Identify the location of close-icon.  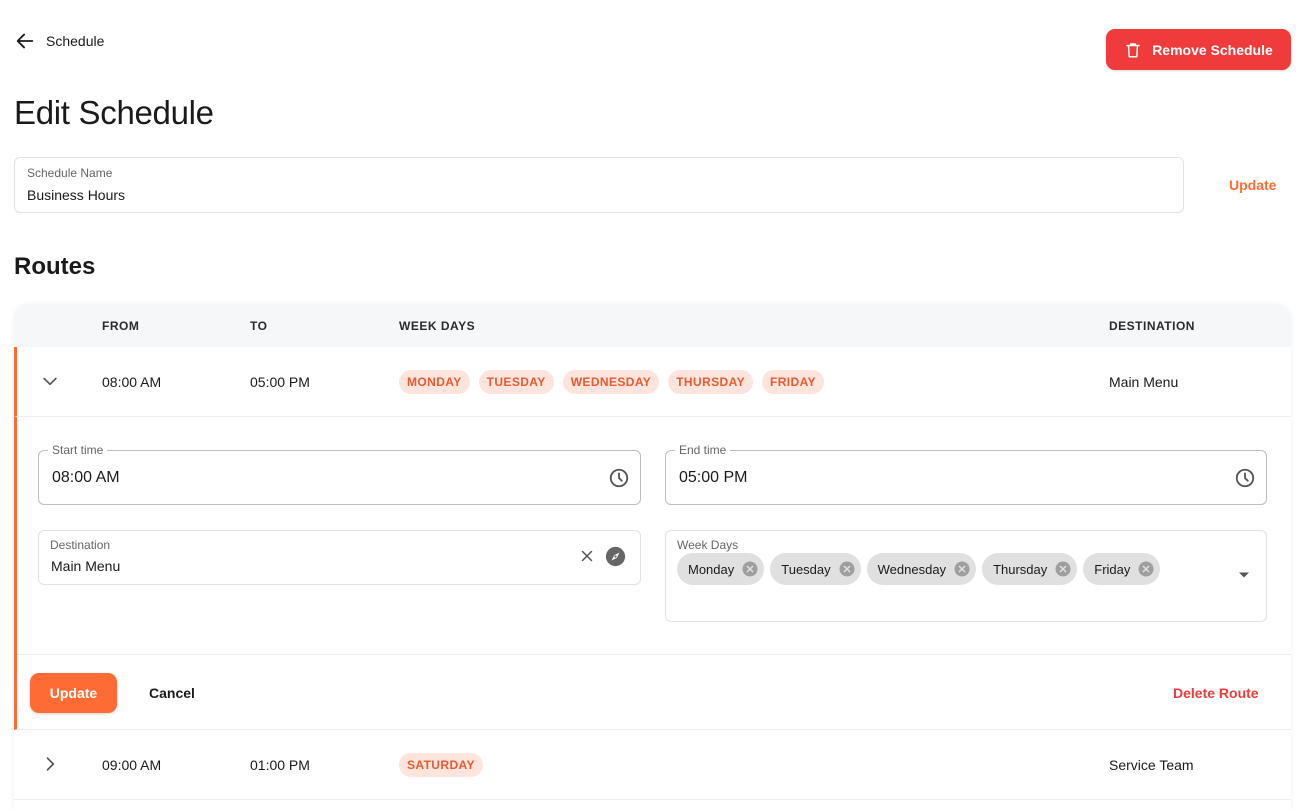
(587, 556).